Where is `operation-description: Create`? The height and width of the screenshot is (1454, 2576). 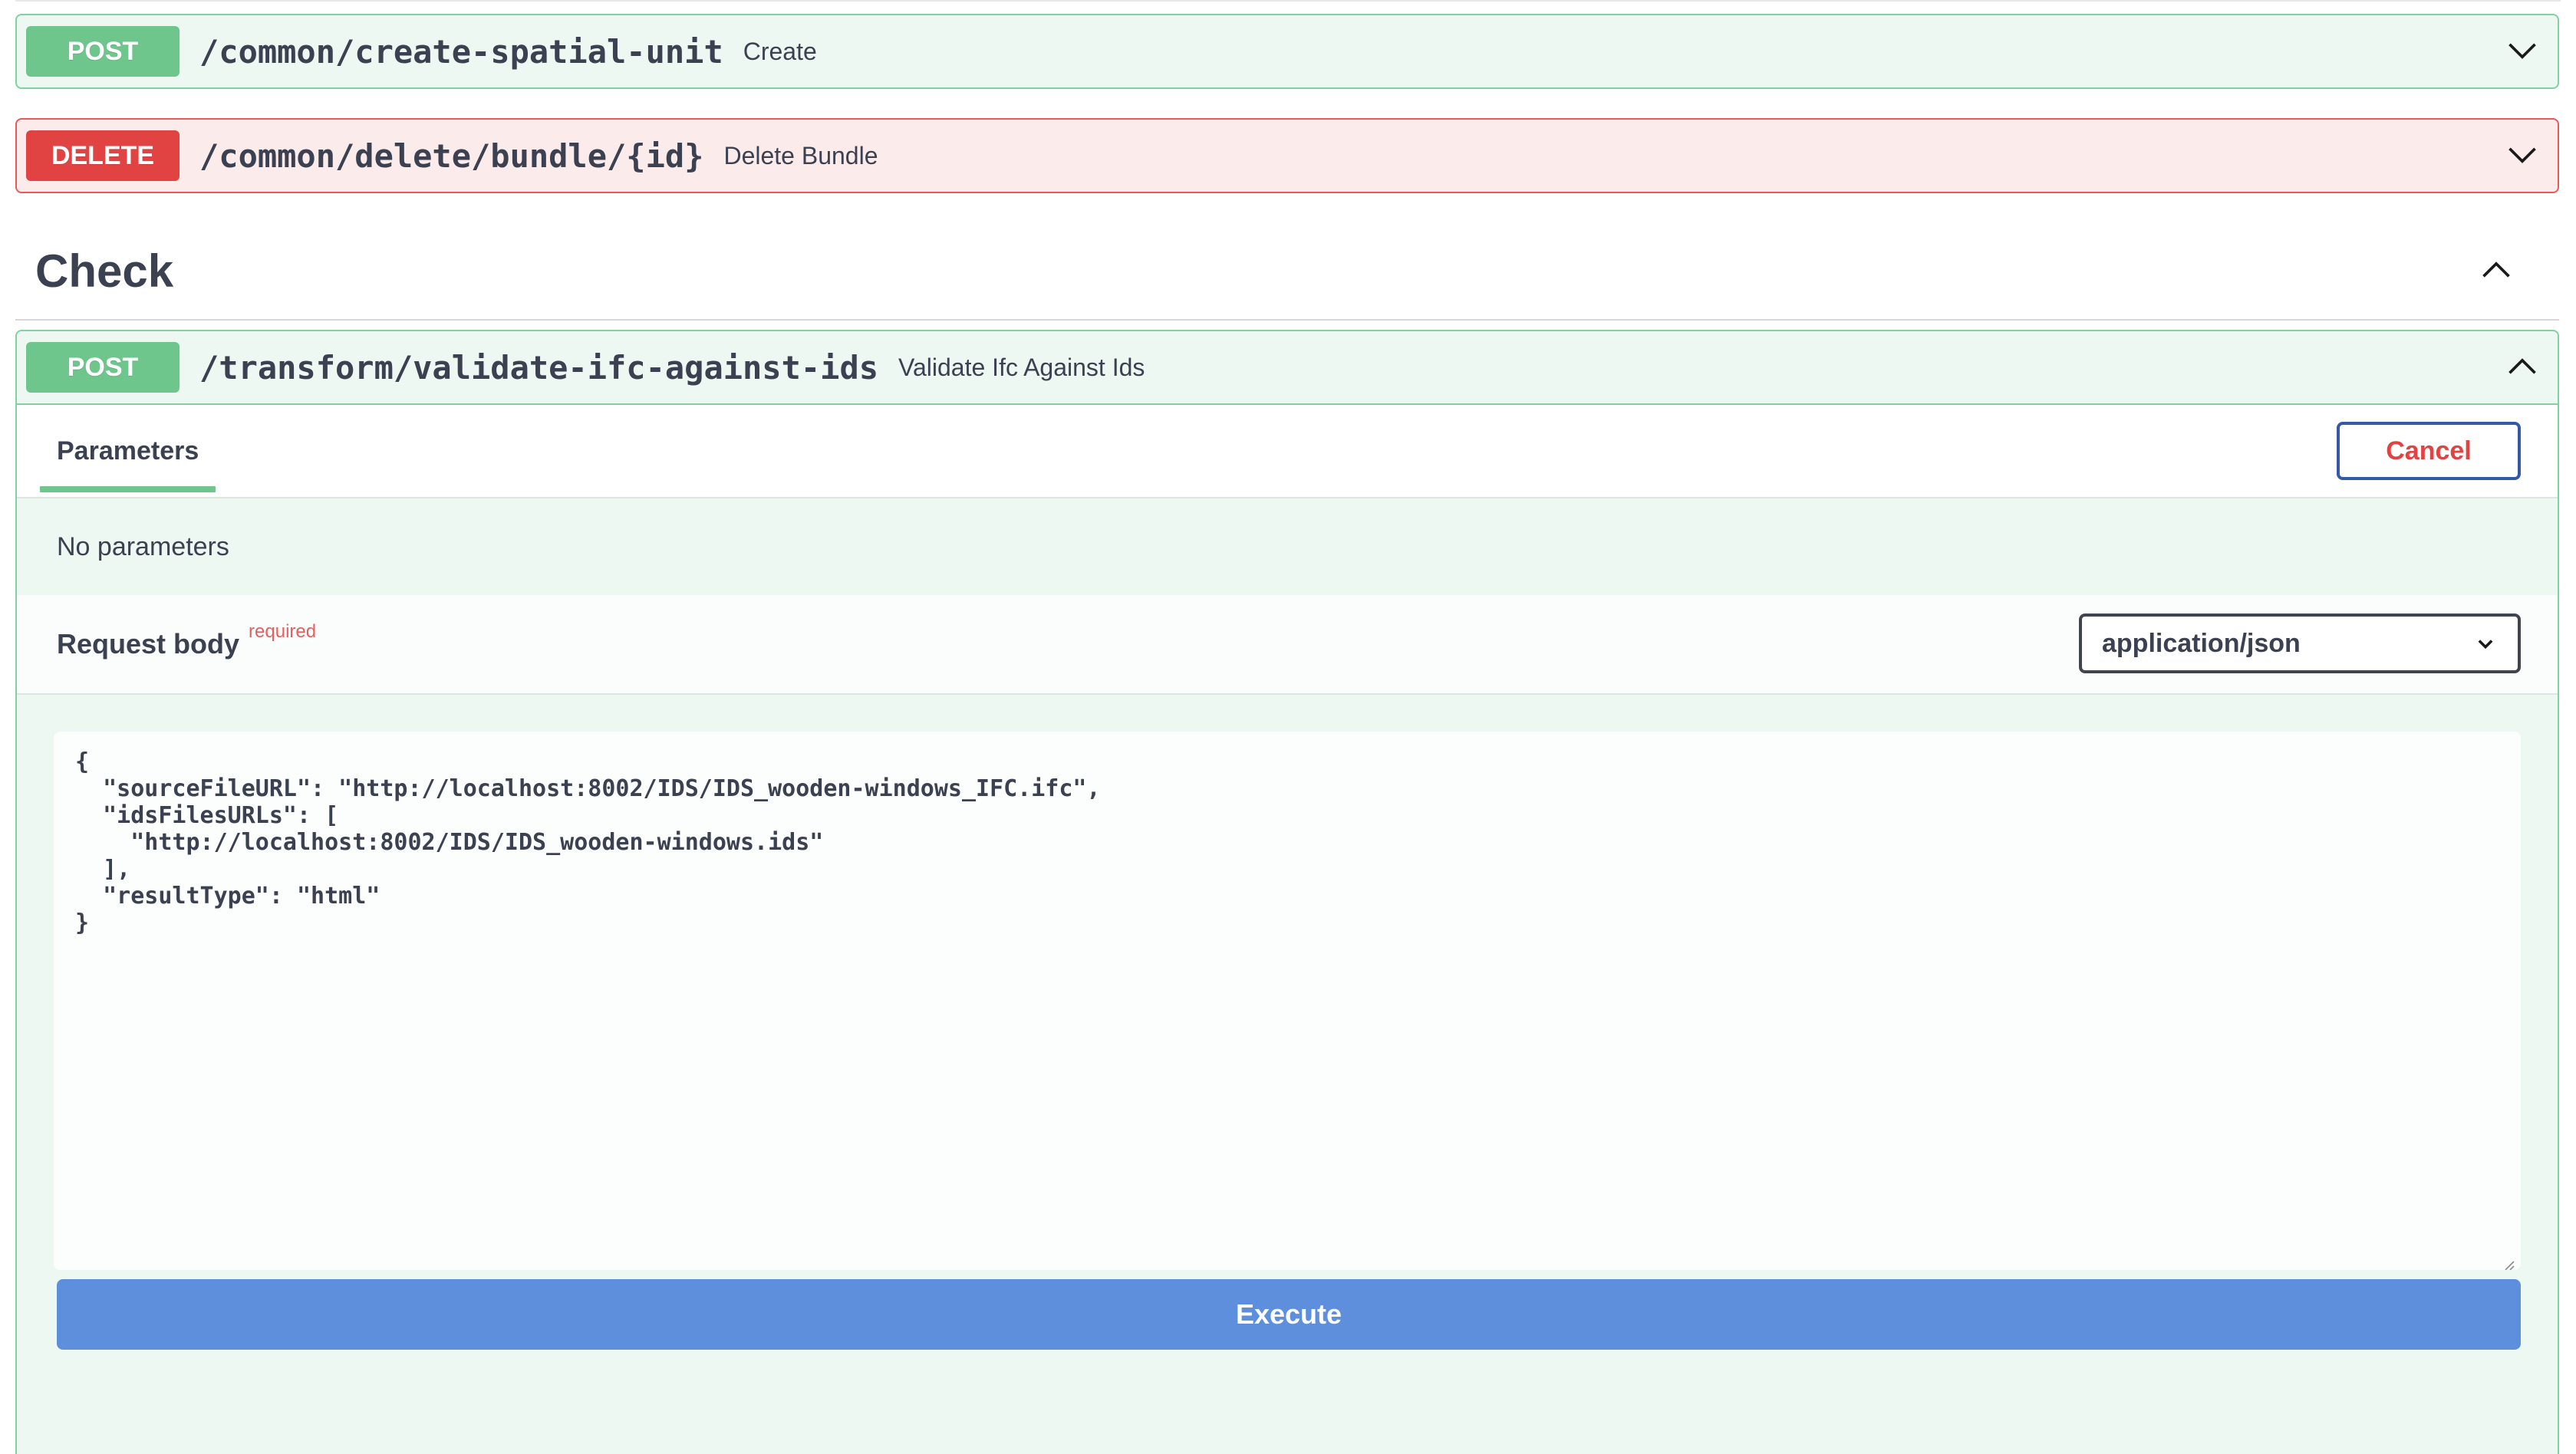 operation-description: Create is located at coordinates (780, 51).